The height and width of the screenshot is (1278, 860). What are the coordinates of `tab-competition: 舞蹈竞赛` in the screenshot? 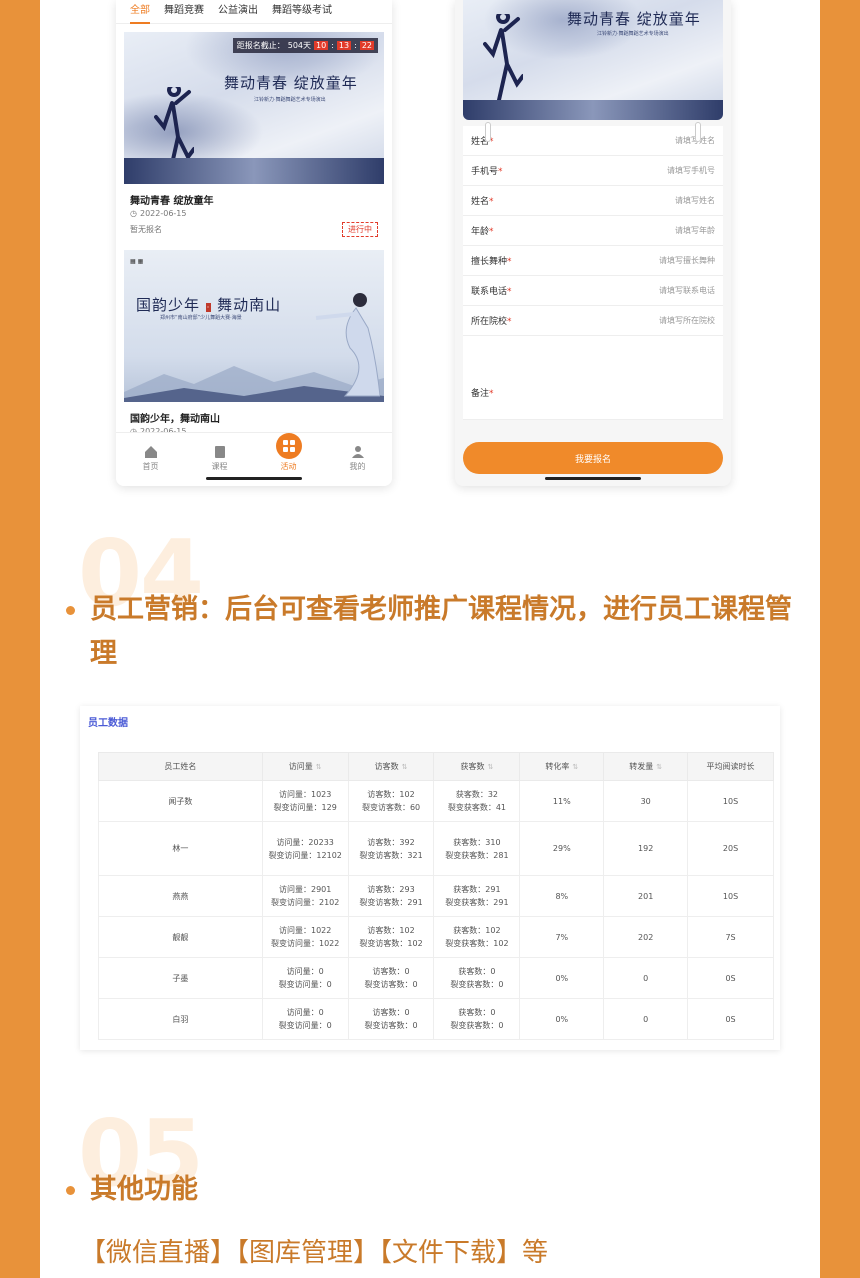 It's located at (184, 12).